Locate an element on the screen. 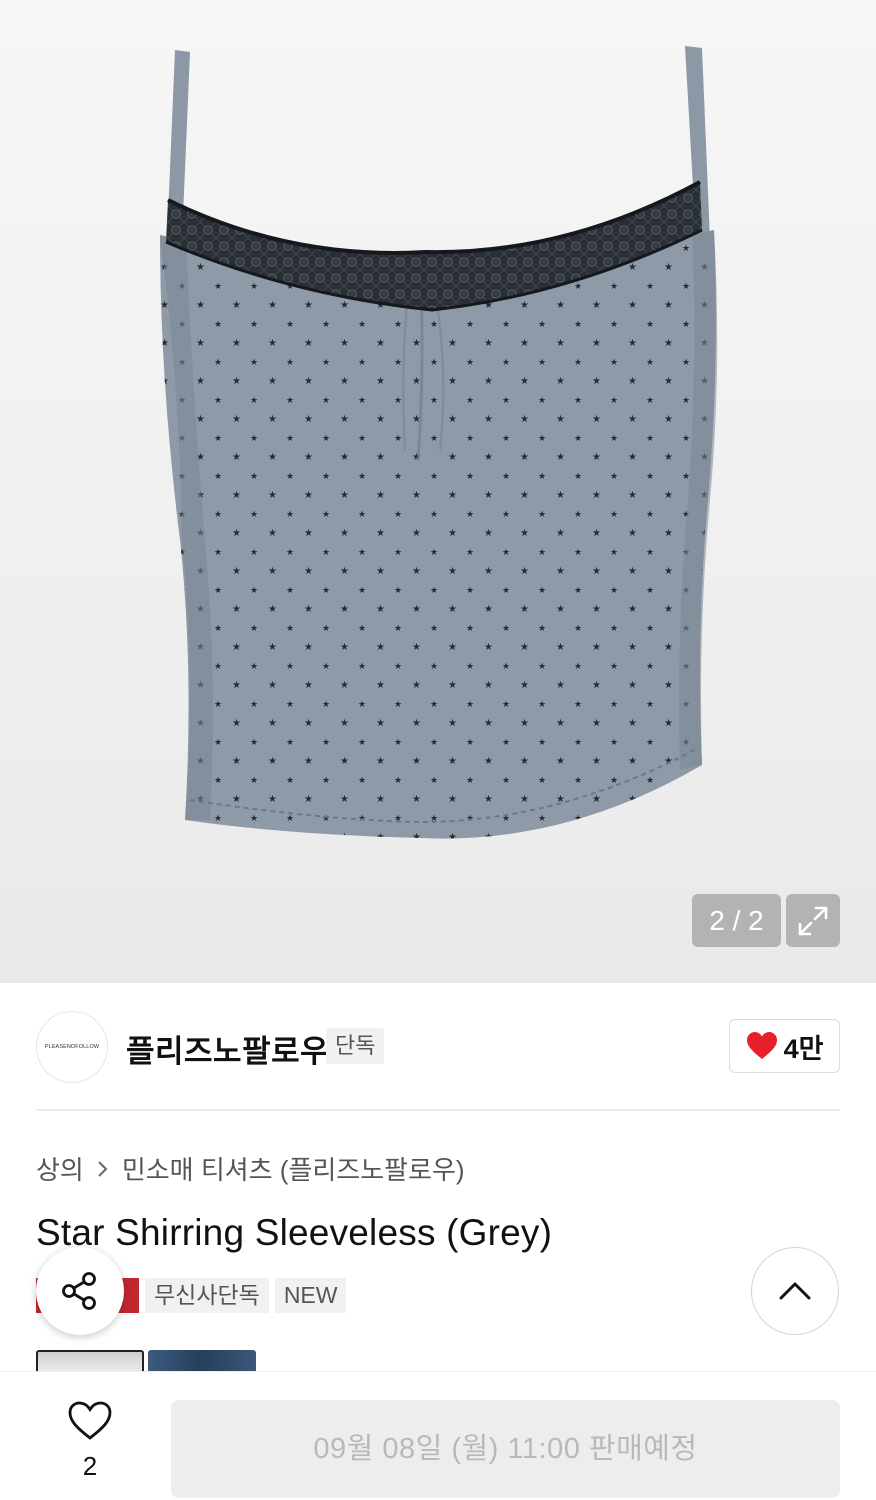 The height and width of the screenshot is (1500, 876). sale-scheduled-button: 09월 08일 (월) 11:00 판매예정 is located at coordinates (505, 1449).